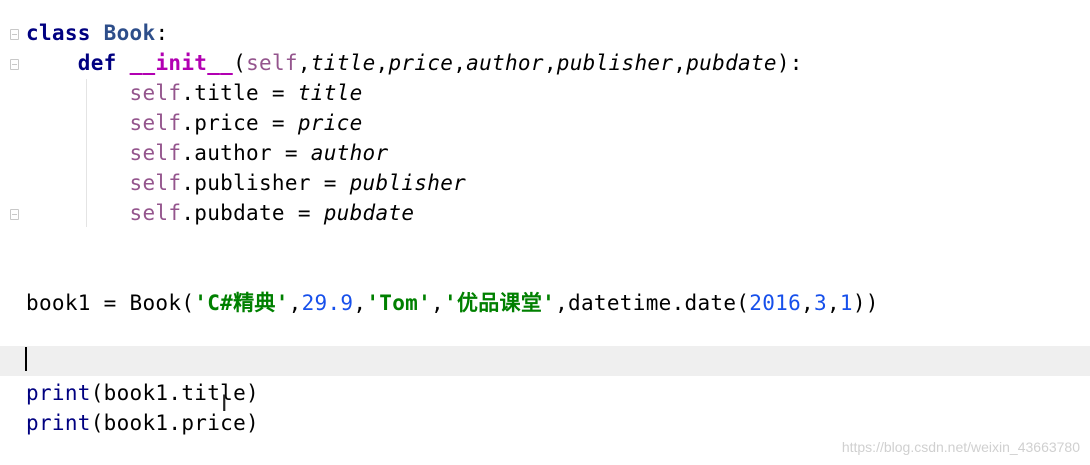 This screenshot has width=1090, height=465. What do you see at coordinates (265, 183) in the screenshot?
I see `attribute-assign: .publisher =` at bounding box center [265, 183].